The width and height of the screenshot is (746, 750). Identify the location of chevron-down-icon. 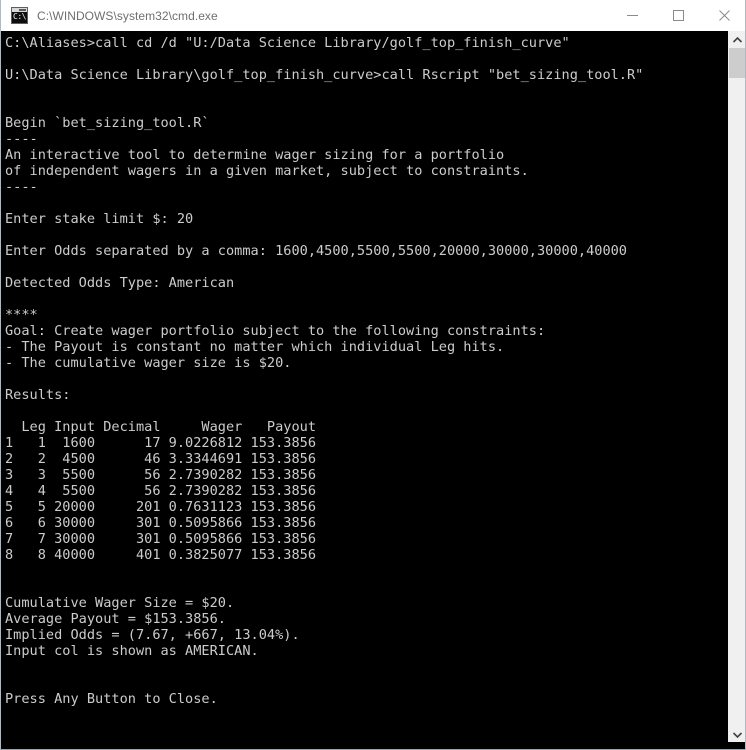
(737, 734).